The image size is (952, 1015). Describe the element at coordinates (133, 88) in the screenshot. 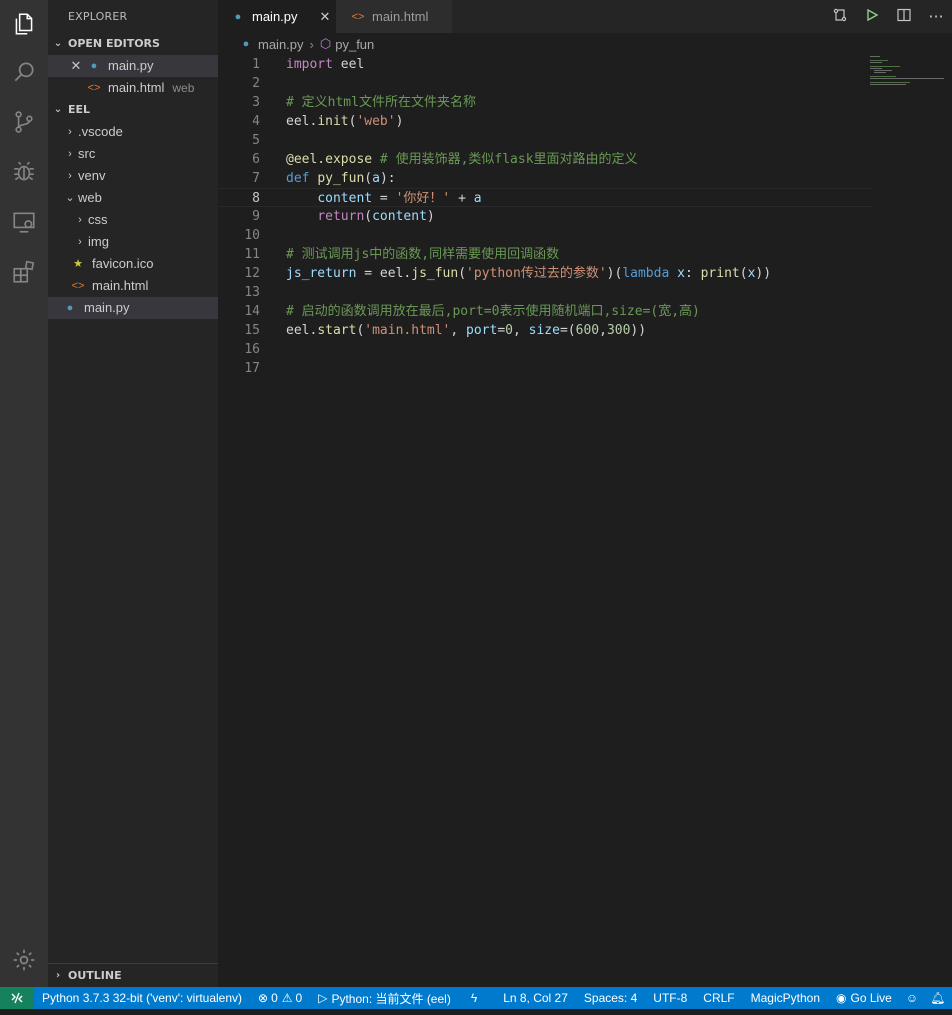

I see `open-editor-item: <> main.html web` at that location.